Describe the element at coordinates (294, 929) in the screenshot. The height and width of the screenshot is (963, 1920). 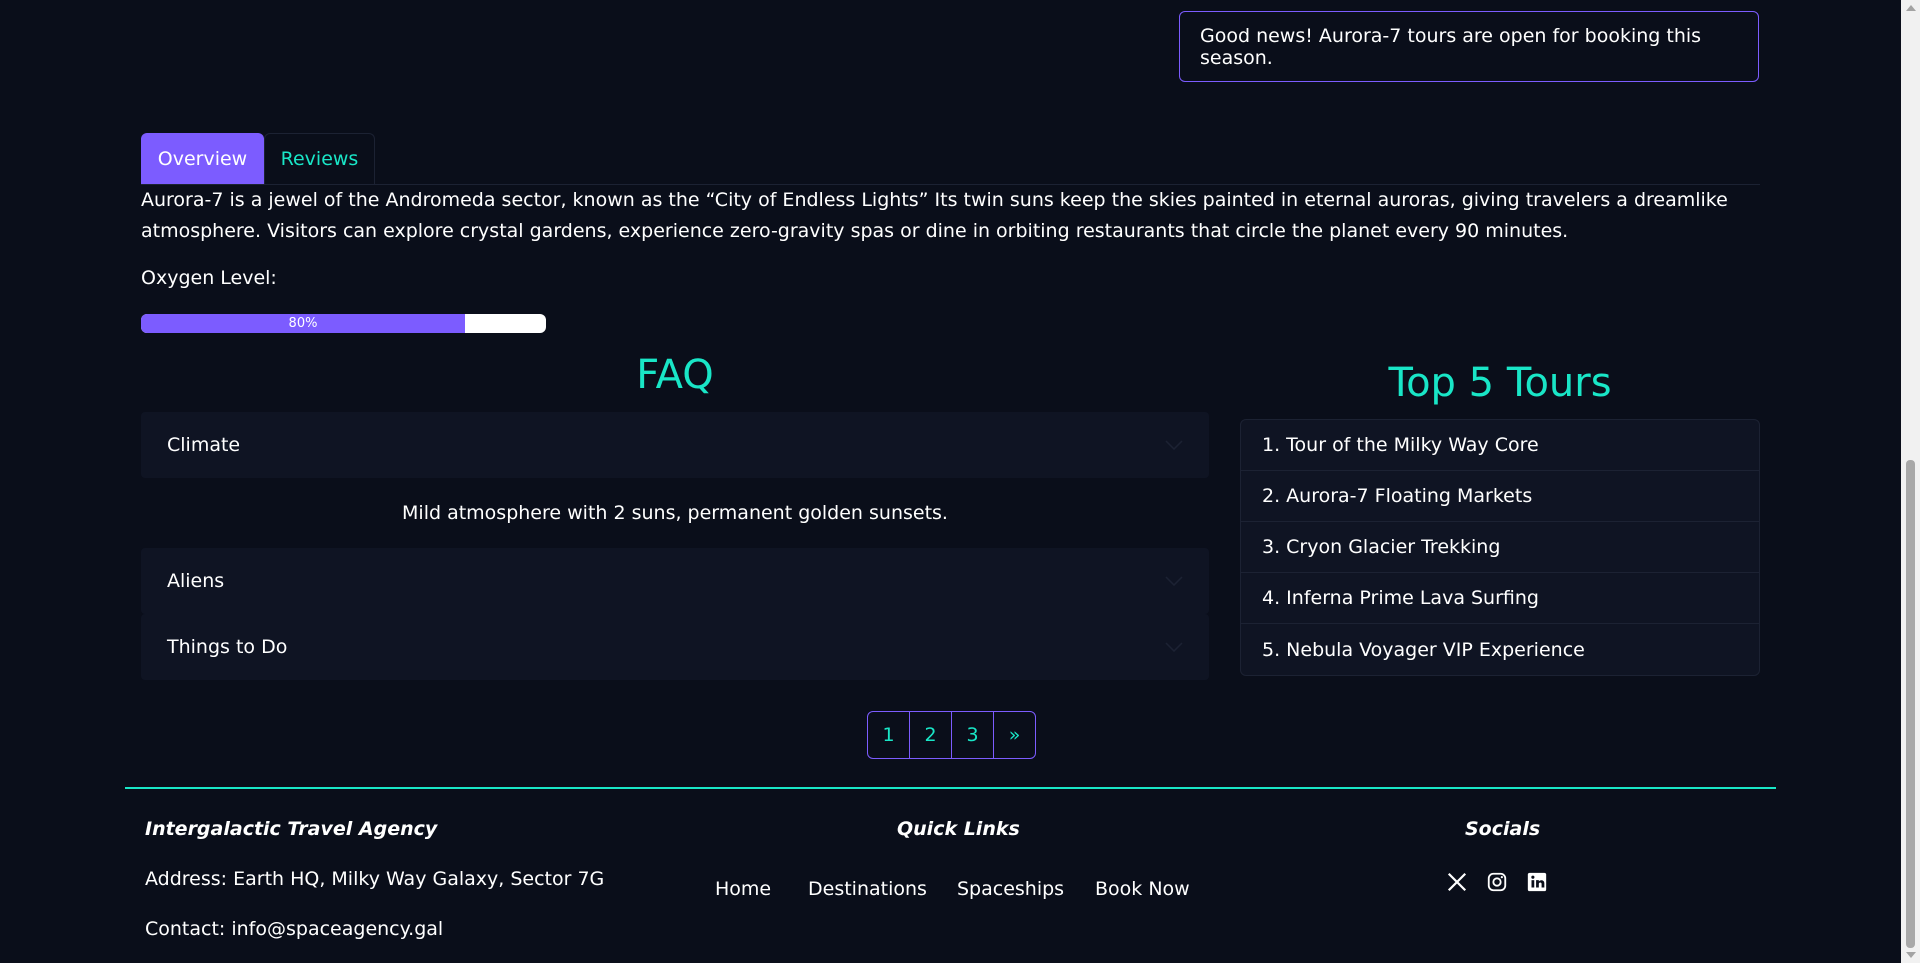
I see `footer-contact: Contact: info@spaceagency.gal` at that location.